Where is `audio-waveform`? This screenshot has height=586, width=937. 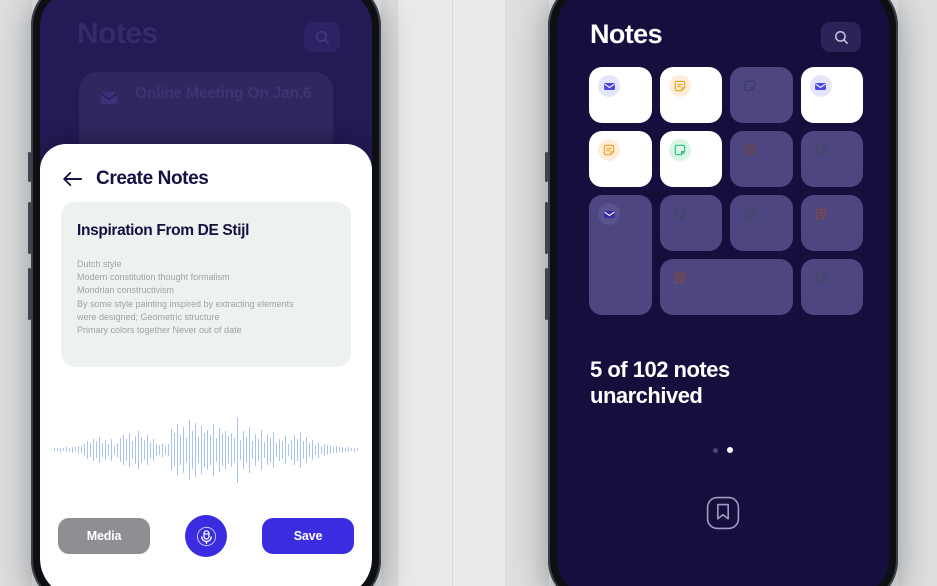
audio-waveform is located at coordinates (206, 449).